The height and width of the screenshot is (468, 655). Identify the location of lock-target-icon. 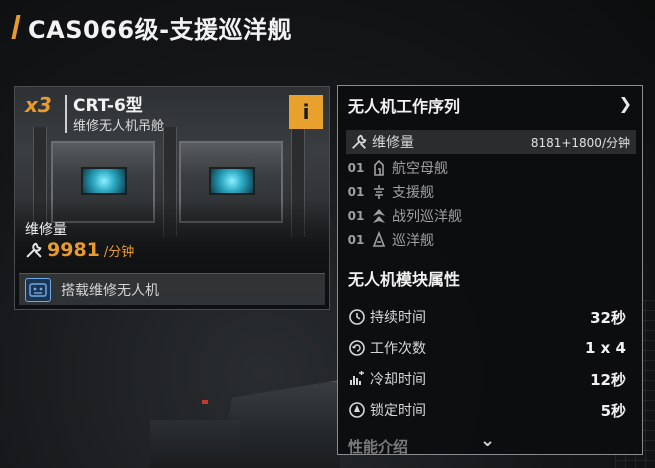
(357, 410).